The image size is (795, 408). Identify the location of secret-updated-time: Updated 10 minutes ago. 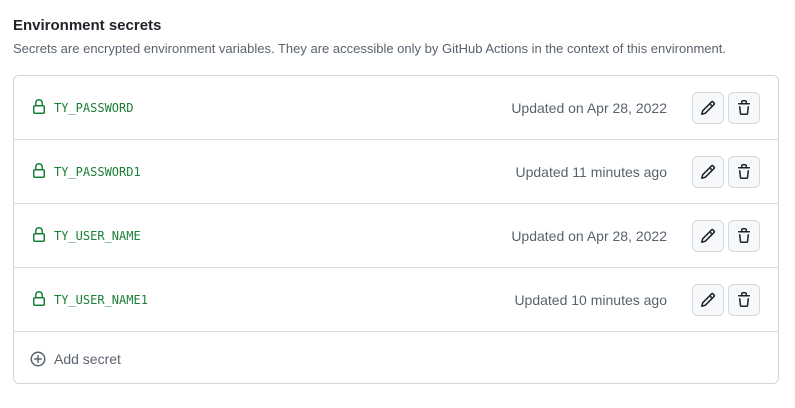
(590, 300).